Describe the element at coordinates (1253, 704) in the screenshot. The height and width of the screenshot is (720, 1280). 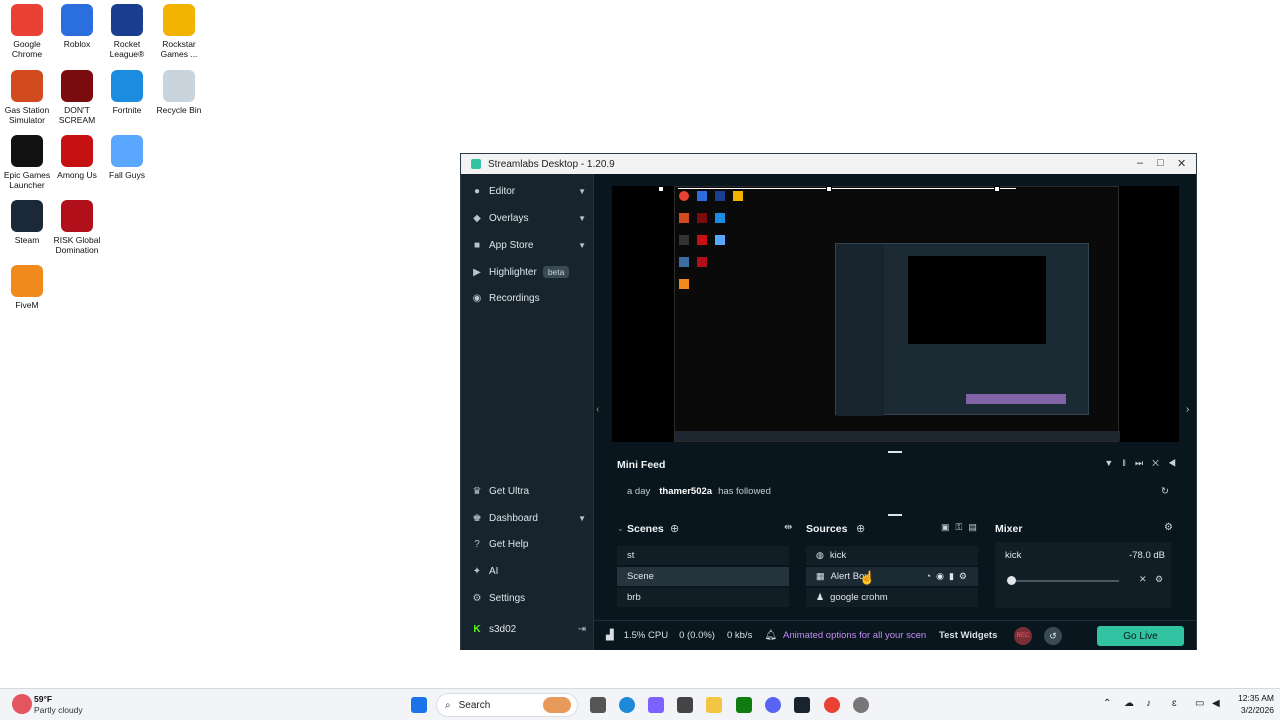
I see `clock: 12:35 AM 3/2/2026` at that location.